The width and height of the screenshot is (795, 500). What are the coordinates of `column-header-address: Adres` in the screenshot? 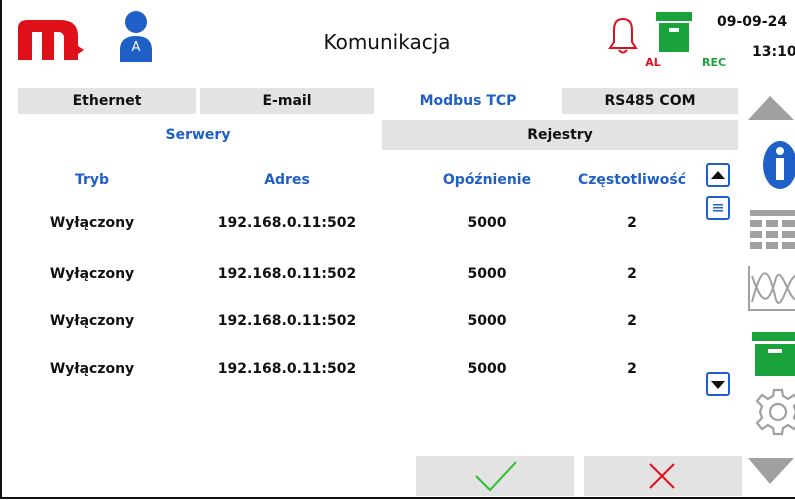 It's located at (287, 180).